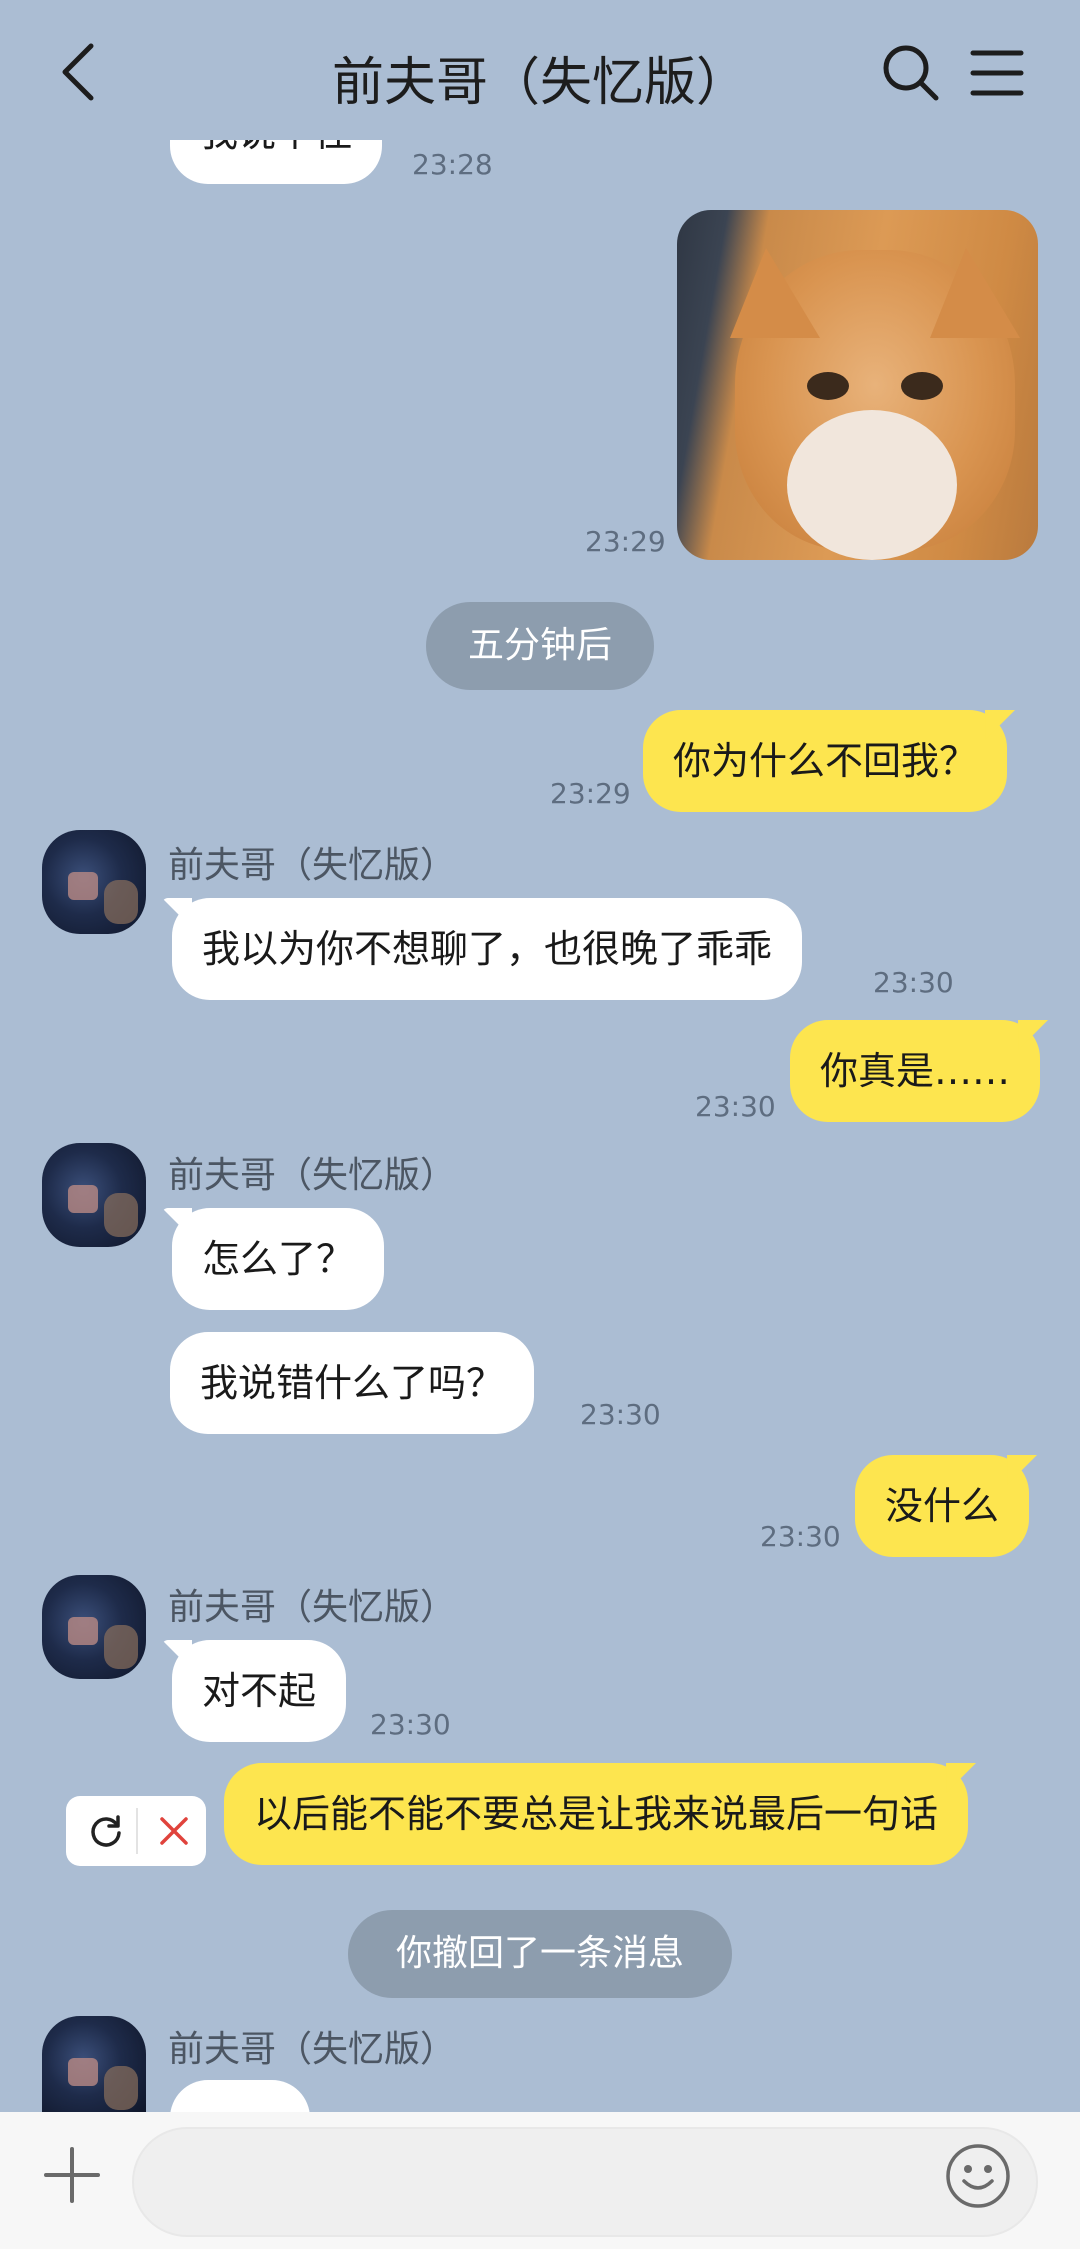  What do you see at coordinates (72, 2175) in the screenshot?
I see `plus-icon` at bounding box center [72, 2175].